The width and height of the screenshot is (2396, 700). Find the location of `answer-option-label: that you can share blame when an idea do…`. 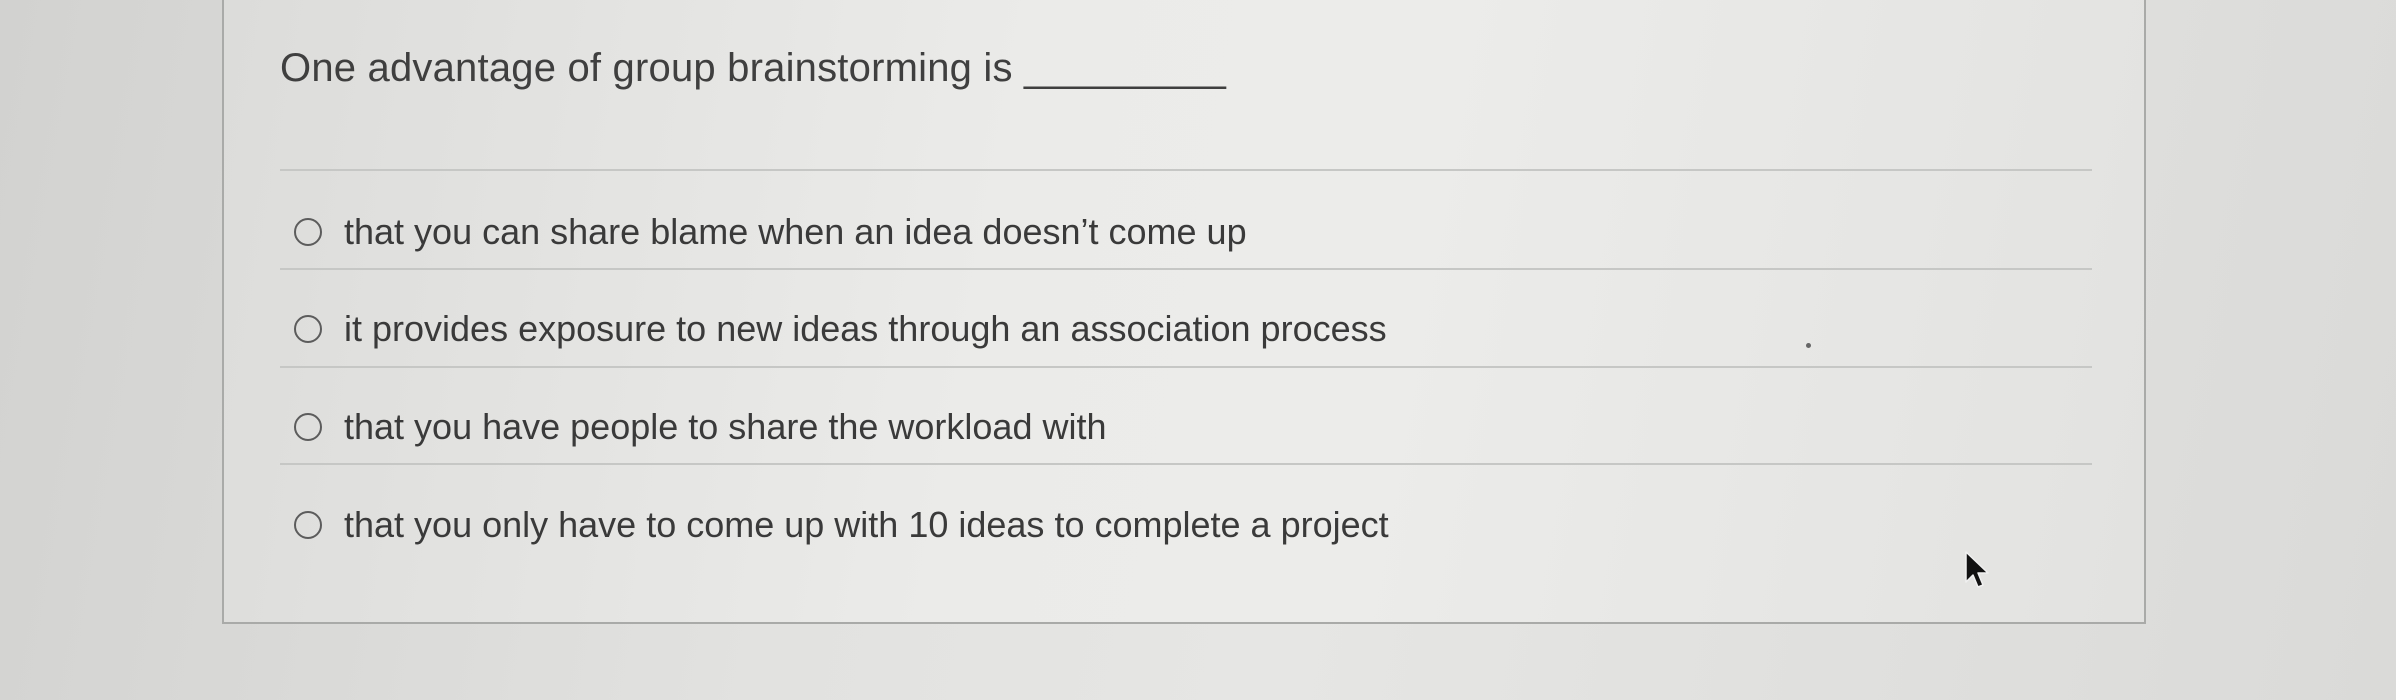

answer-option-label: that you can share blame when an idea do… is located at coordinates (795, 231).